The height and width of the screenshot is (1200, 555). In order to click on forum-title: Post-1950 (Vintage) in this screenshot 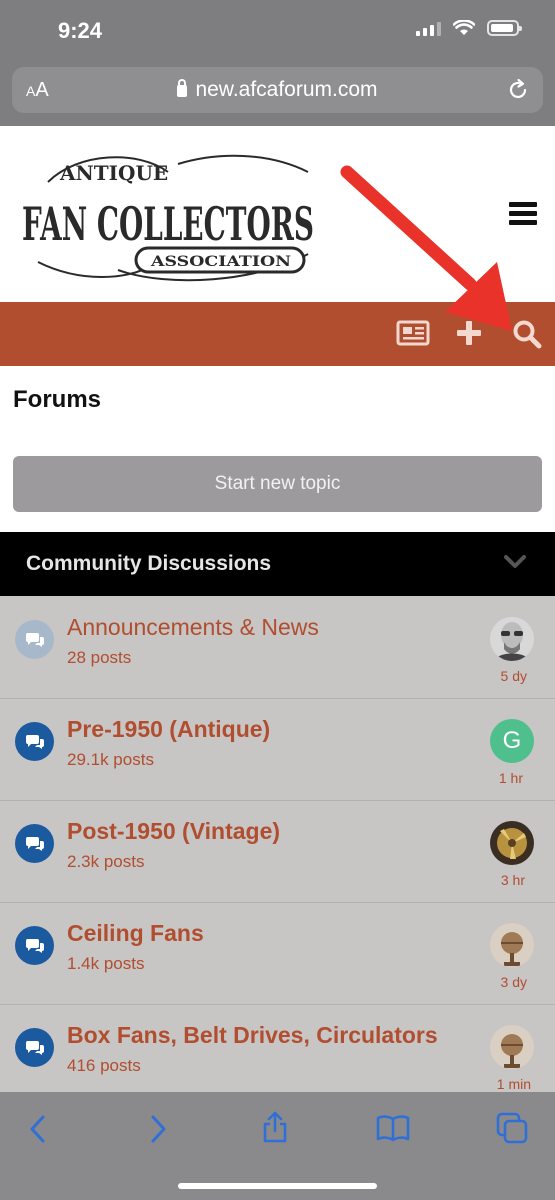, I will do `click(173, 831)`.